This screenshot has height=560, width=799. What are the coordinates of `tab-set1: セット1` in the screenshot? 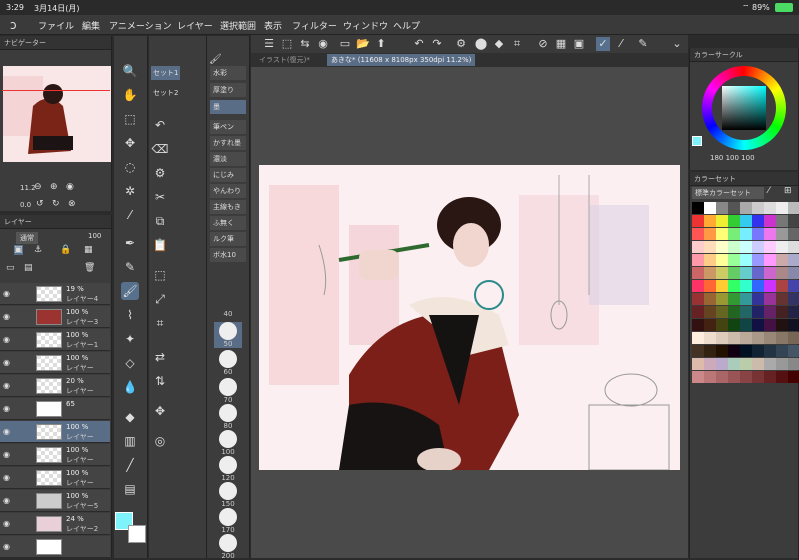 It's located at (166, 73).